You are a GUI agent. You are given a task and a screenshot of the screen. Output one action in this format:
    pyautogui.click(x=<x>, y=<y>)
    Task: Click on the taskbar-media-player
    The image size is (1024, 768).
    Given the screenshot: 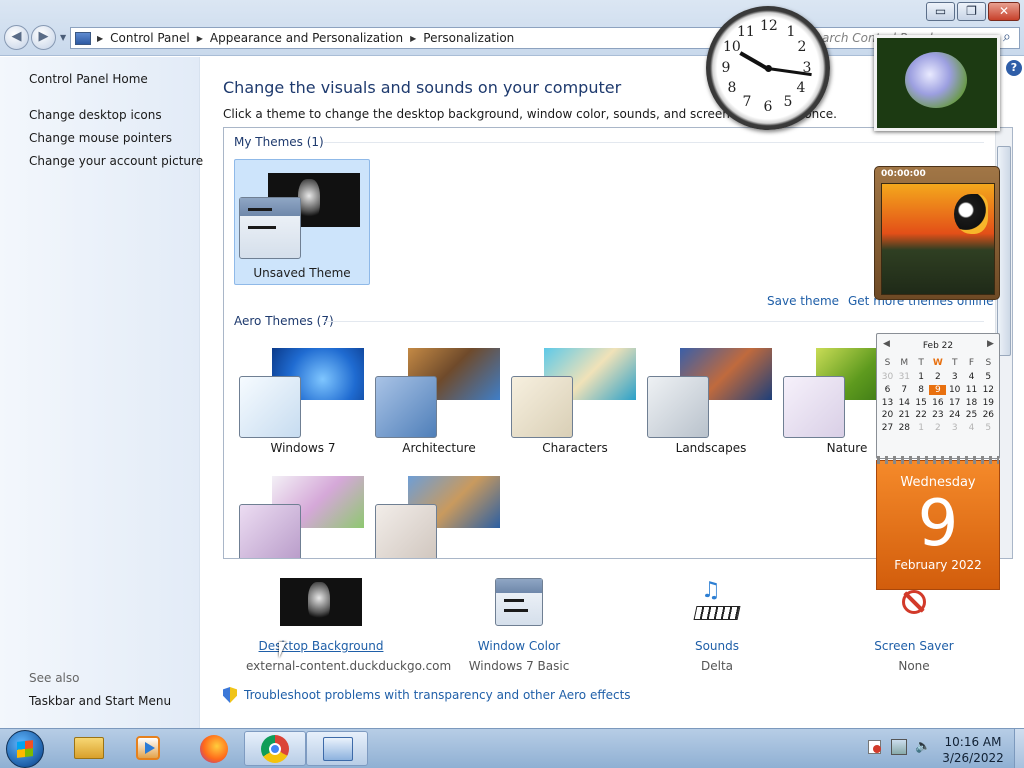 What is the action you would take?
    pyautogui.click(x=149, y=748)
    